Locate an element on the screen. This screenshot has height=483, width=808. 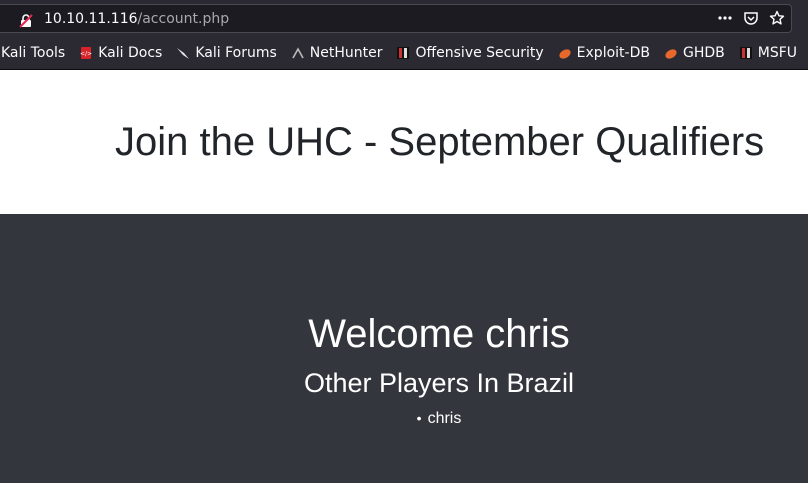
players-subheading: Other Players In Brazil is located at coordinates (439, 383).